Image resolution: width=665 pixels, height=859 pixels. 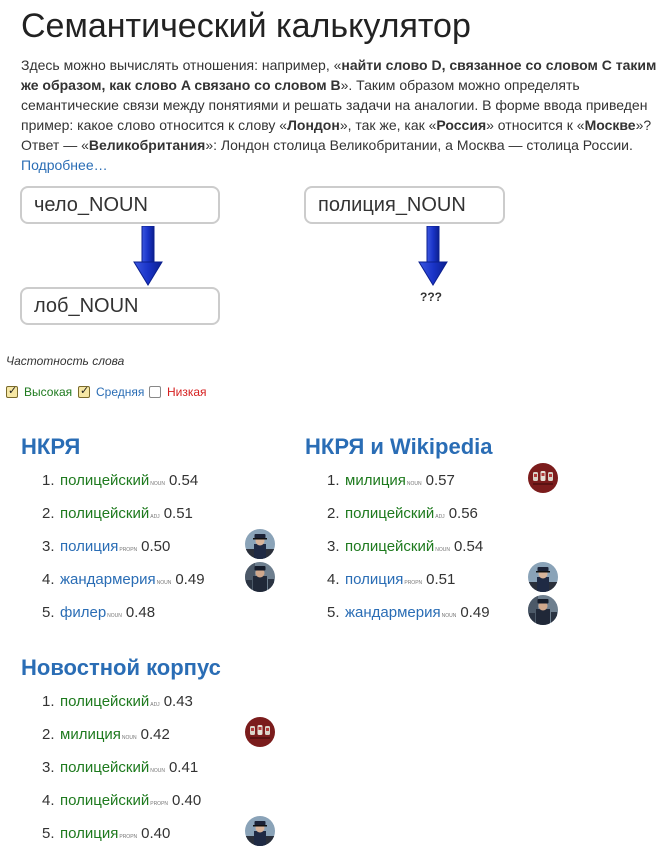 What do you see at coordinates (461, 125) in the screenshot?
I see `intro-bold: Россия` at bounding box center [461, 125].